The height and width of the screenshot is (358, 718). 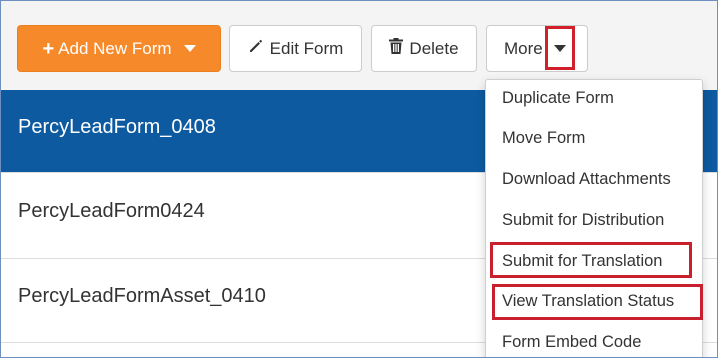 What do you see at coordinates (594, 261) in the screenshot?
I see `menu-item-submit-for-translation: Submit for Translation` at bounding box center [594, 261].